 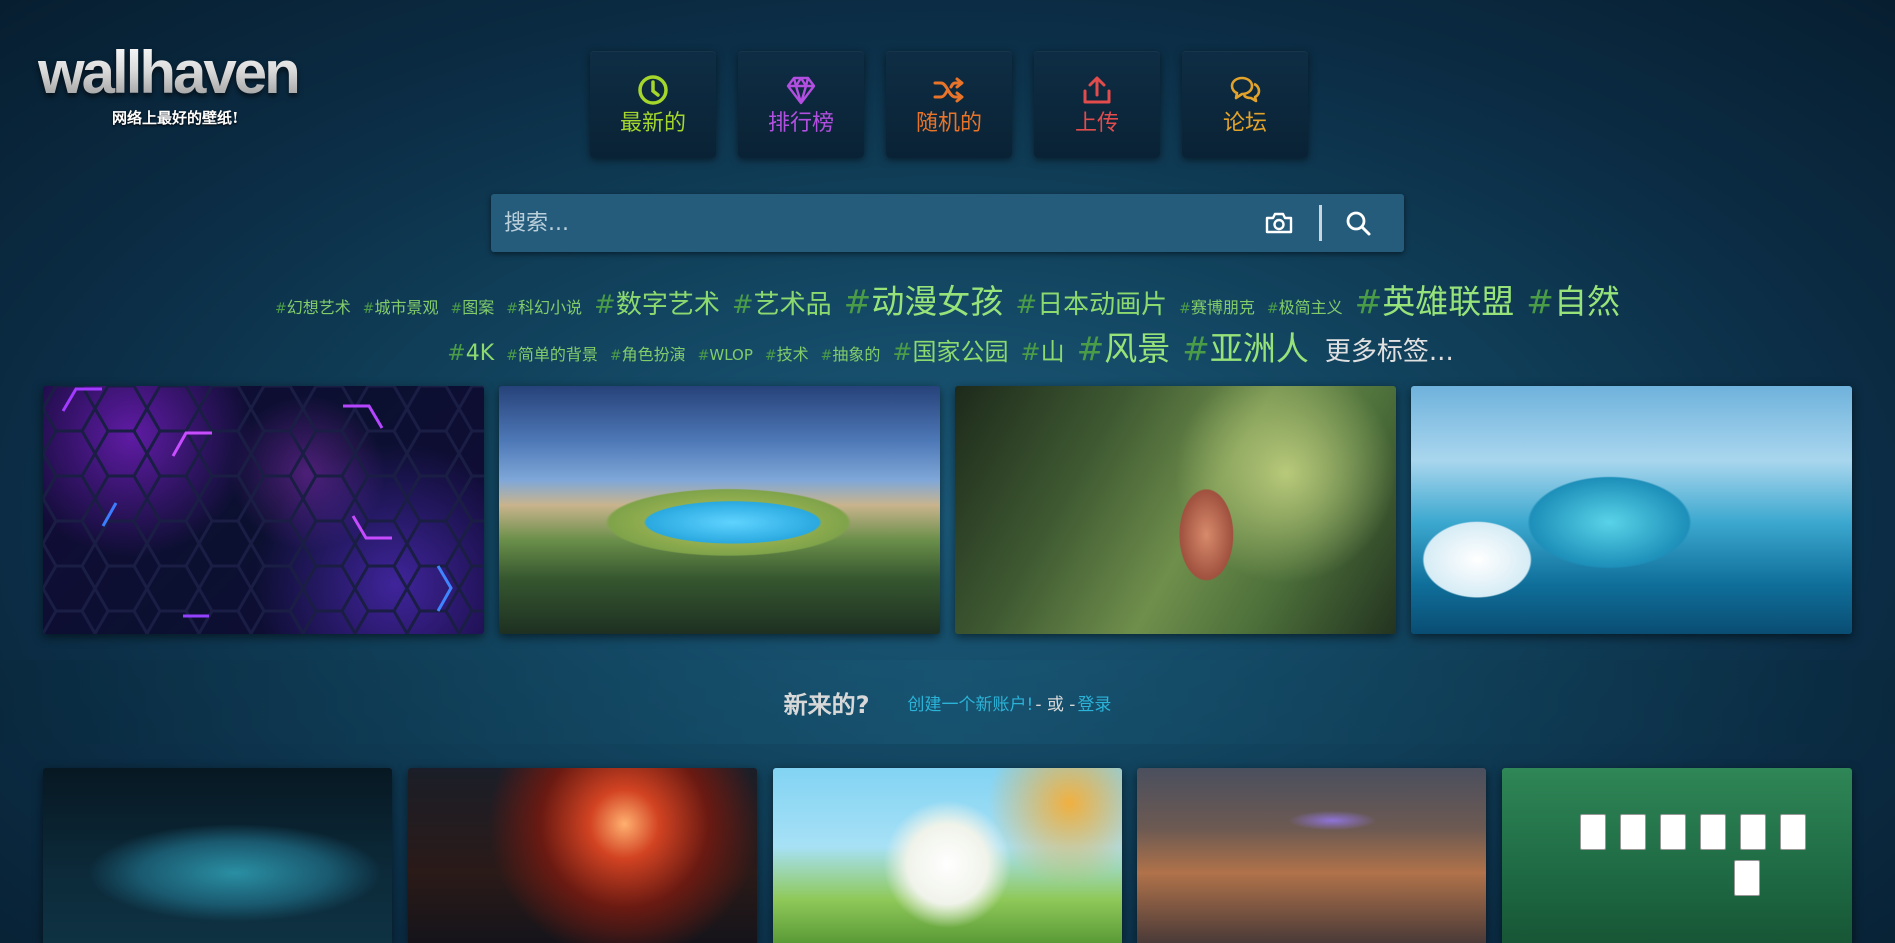 What do you see at coordinates (1043, 349) in the screenshot?
I see `tag-link: #山` at bounding box center [1043, 349].